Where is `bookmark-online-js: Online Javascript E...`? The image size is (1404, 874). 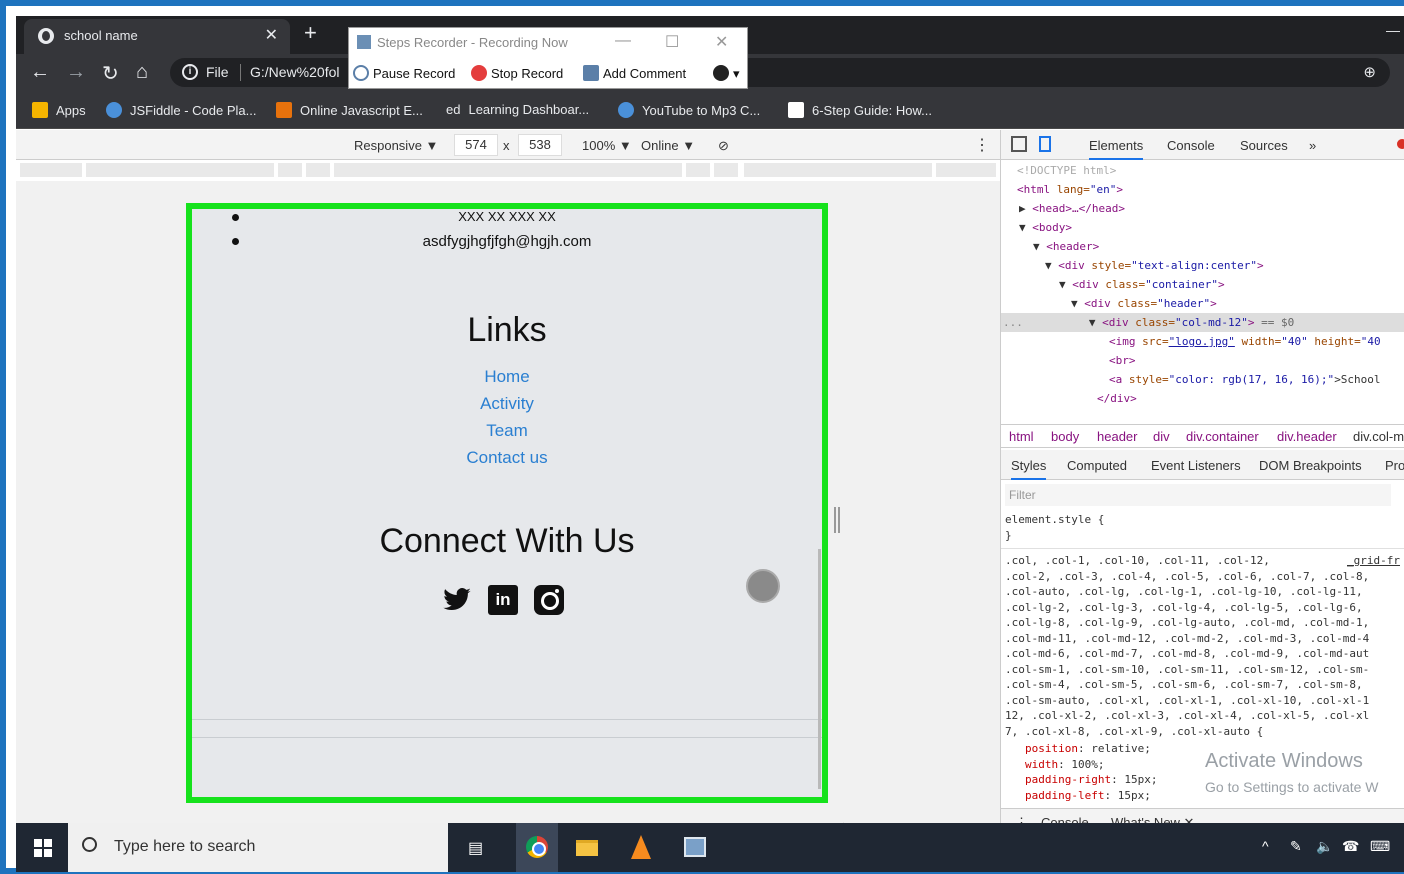 bookmark-online-js: Online Javascript E... is located at coordinates (349, 110).